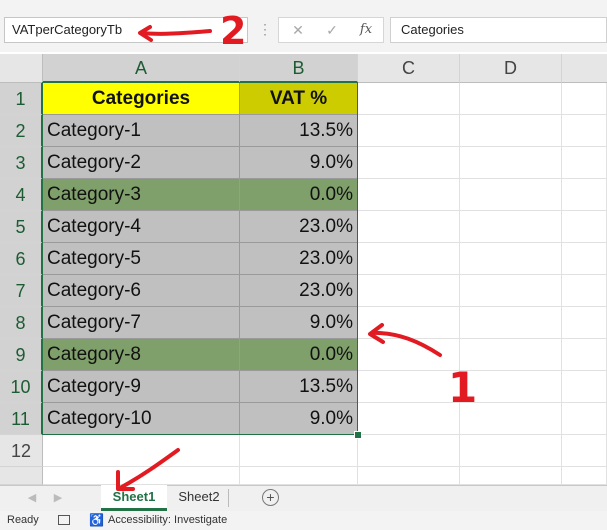  Describe the element at coordinates (462, 387) in the screenshot. I see `annotation-label-1: 1` at that location.